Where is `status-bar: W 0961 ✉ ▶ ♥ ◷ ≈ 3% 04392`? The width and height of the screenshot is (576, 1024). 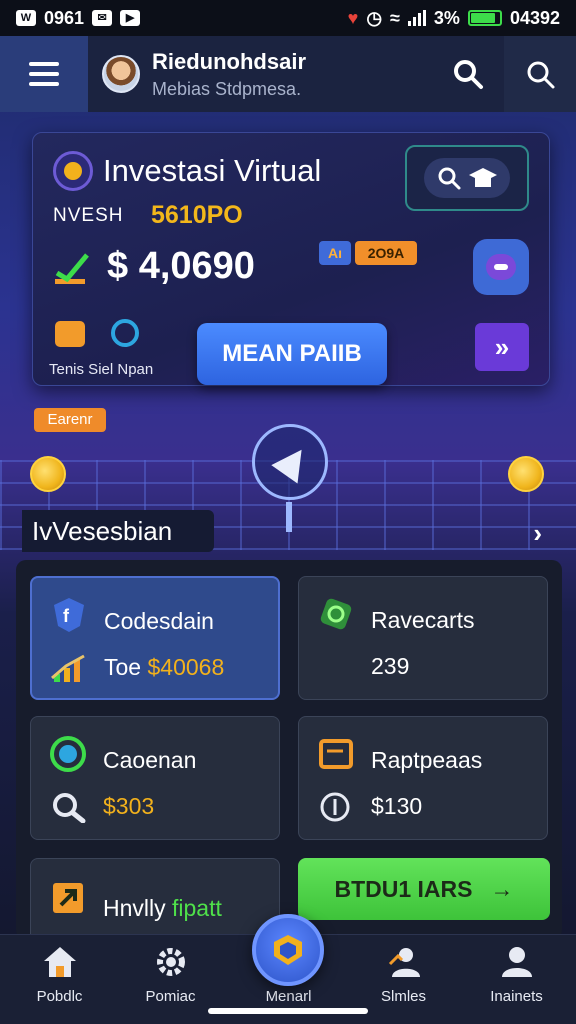 status-bar: W 0961 ✉ ▶ ♥ ◷ ≈ 3% 04392 is located at coordinates (288, 18).